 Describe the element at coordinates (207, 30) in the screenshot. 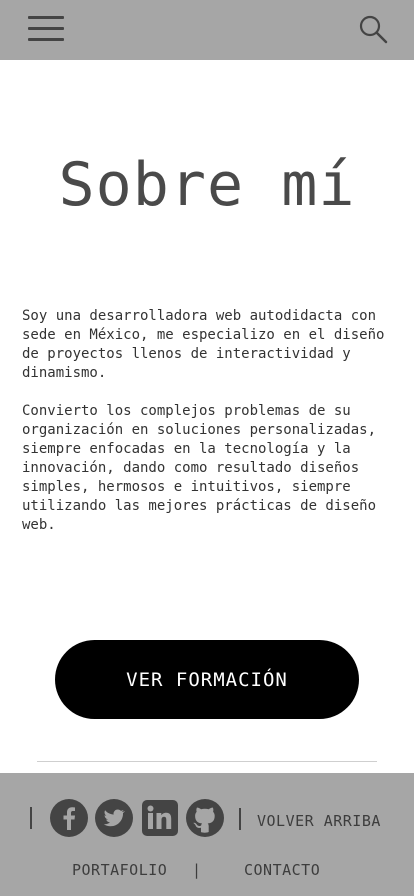

I see `top-header` at that location.